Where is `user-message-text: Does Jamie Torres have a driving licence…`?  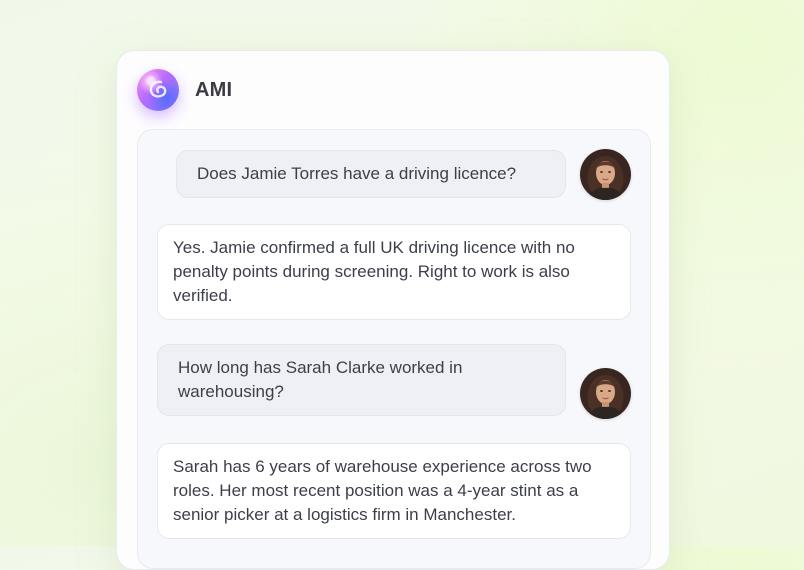 user-message-text: Does Jamie Torres have a driving licence… is located at coordinates (357, 173).